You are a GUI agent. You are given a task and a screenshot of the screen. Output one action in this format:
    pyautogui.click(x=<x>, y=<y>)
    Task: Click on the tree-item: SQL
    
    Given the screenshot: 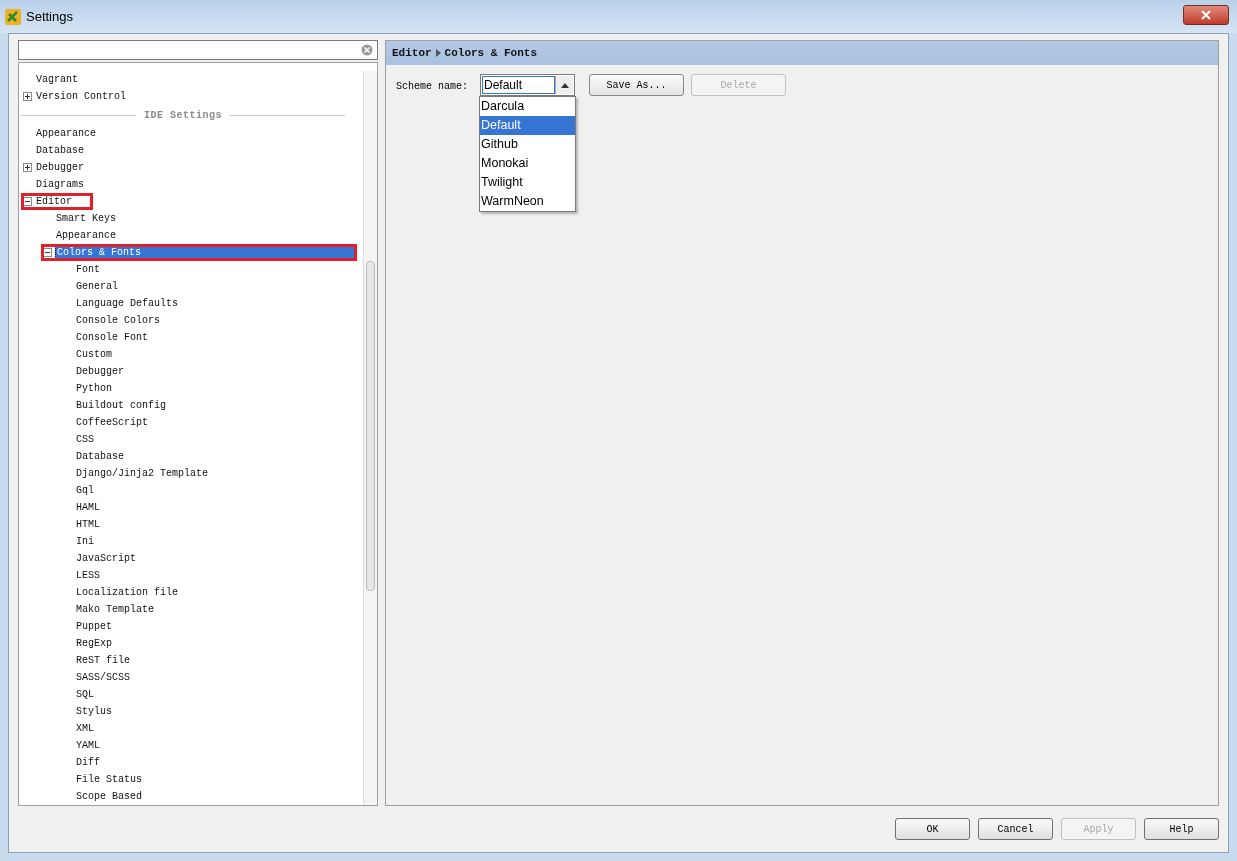 What is the action you would take?
    pyautogui.click(x=85, y=694)
    